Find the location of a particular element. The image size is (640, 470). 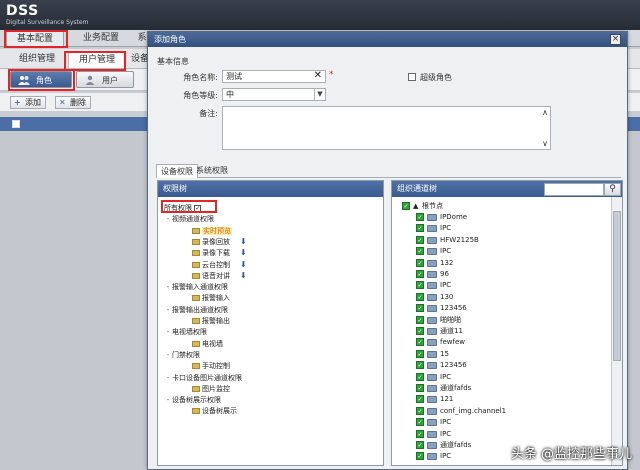

permission-tree-item: 图片监控 is located at coordinates (211, 389).